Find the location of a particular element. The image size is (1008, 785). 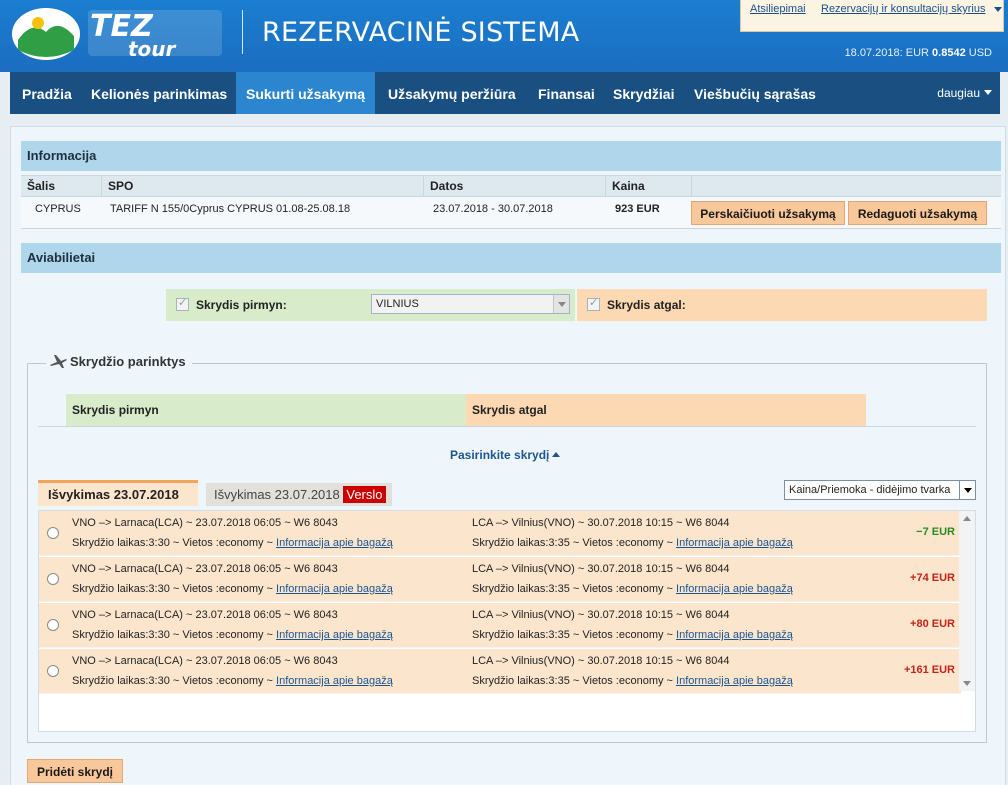

return-flight-box: Skrydis atgal: is located at coordinates (782, 305).